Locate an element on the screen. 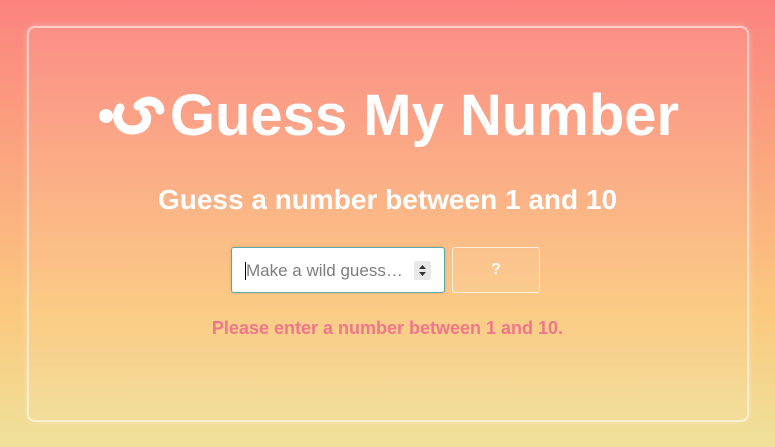  submit-guess-button: ? is located at coordinates (496, 270).